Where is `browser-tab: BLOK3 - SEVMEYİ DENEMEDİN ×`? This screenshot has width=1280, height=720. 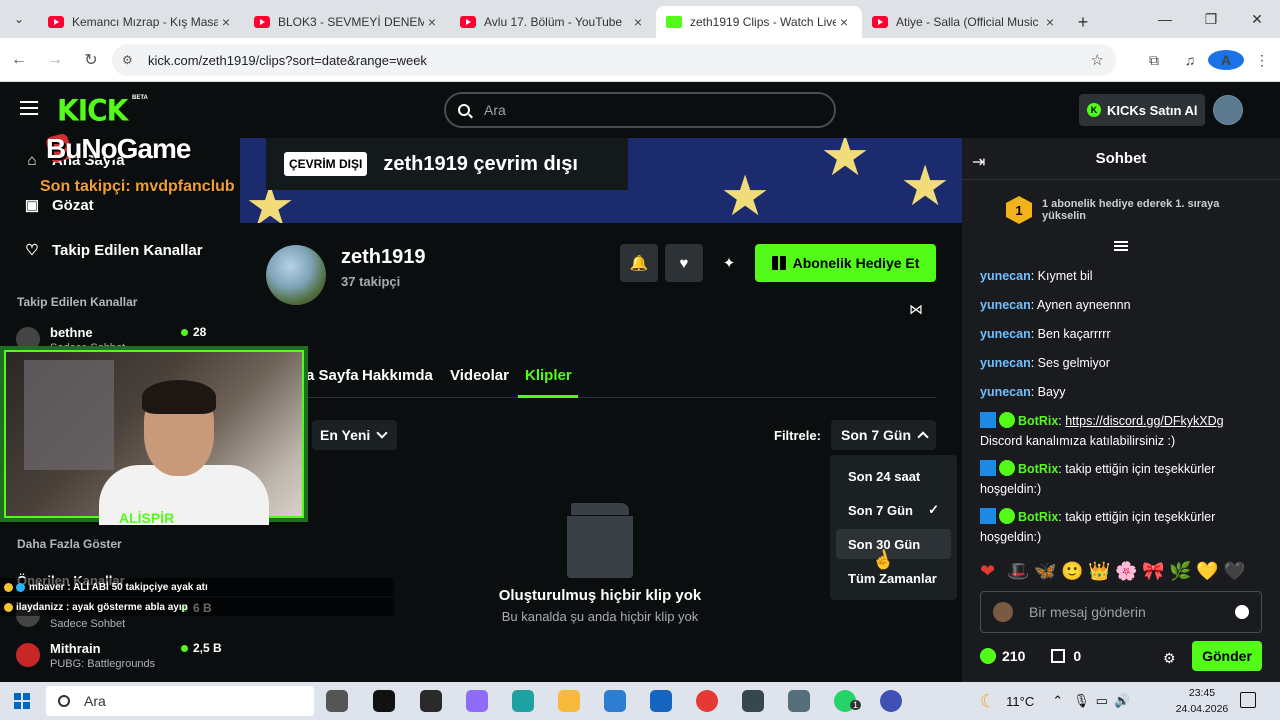 browser-tab: BLOK3 - SEVMEYİ DENEMEDİN × is located at coordinates (347, 22).